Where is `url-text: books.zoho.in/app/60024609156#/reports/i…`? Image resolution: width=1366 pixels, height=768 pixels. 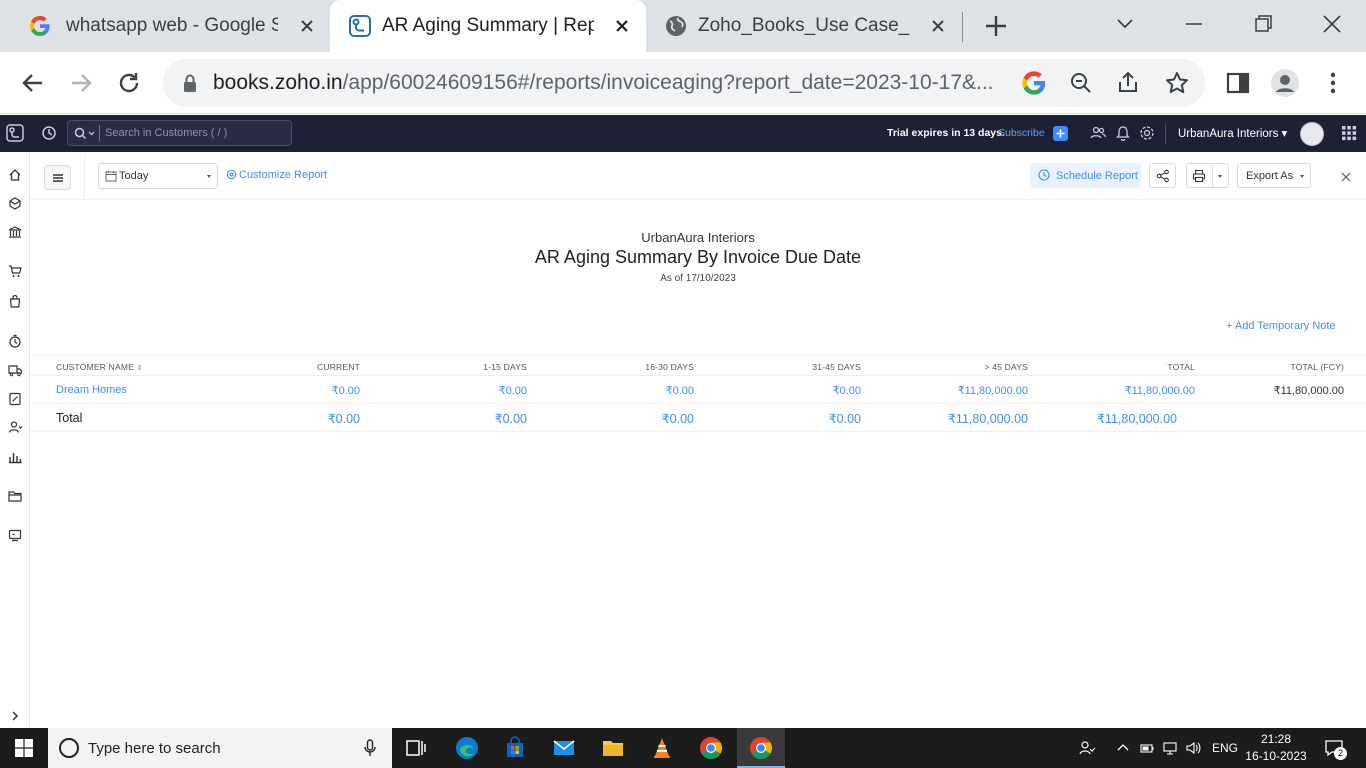
url-text: books.zoho.in/app/60024609156#/reports/i… is located at coordinates (608, 83).